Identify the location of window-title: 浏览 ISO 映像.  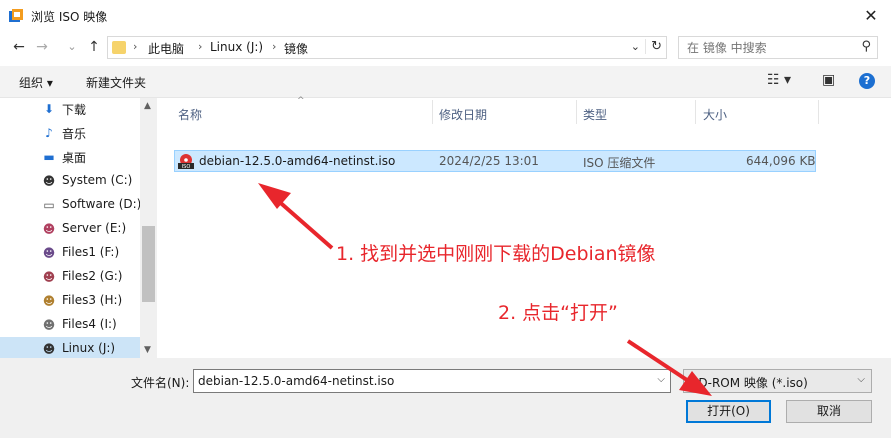
(69, 17).